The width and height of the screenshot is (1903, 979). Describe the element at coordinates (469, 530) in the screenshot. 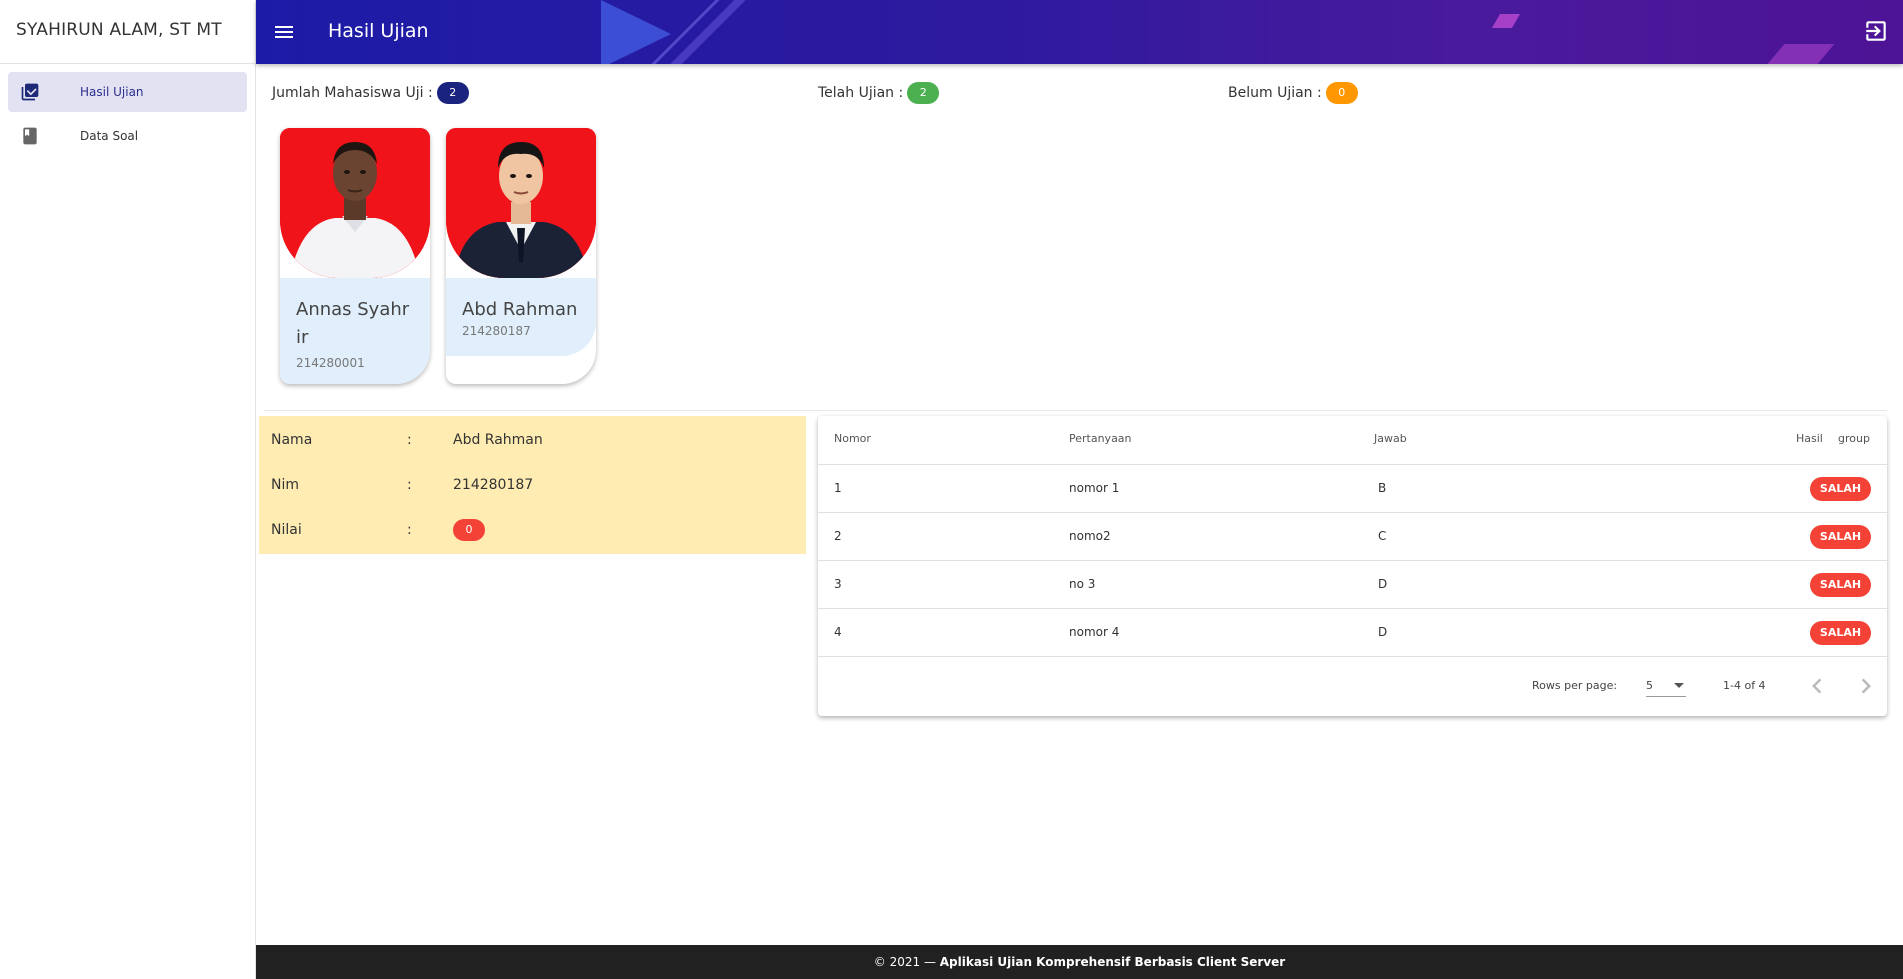

I see `score-badge: 0` at that location.